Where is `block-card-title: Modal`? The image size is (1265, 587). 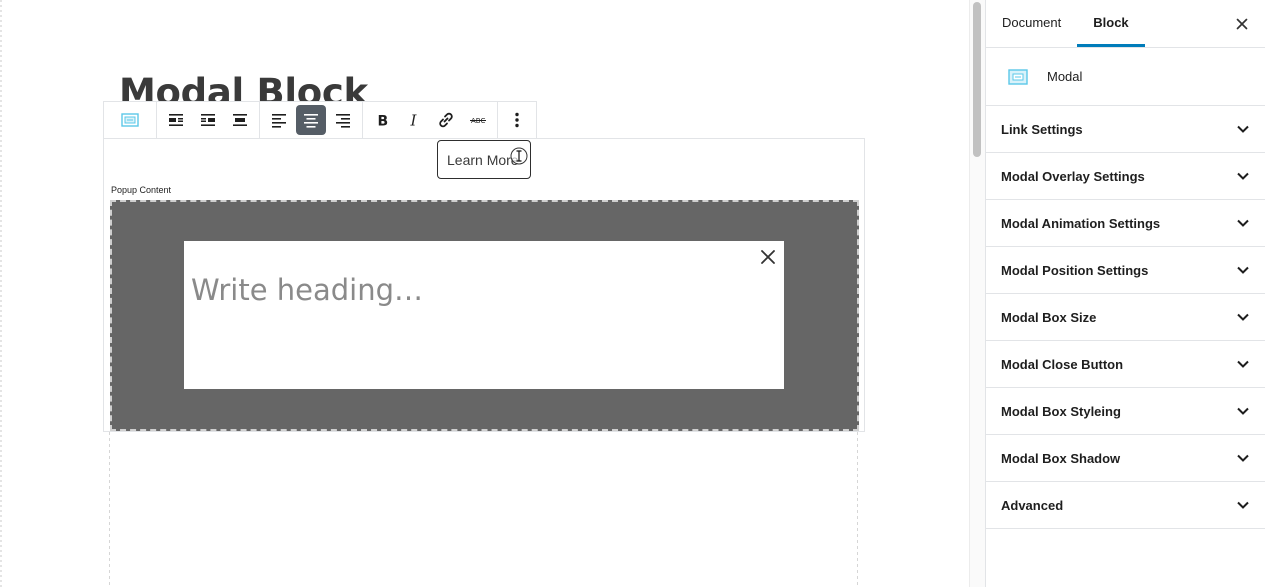
block-card-title: Modal is located at coordinates (1065, 76).